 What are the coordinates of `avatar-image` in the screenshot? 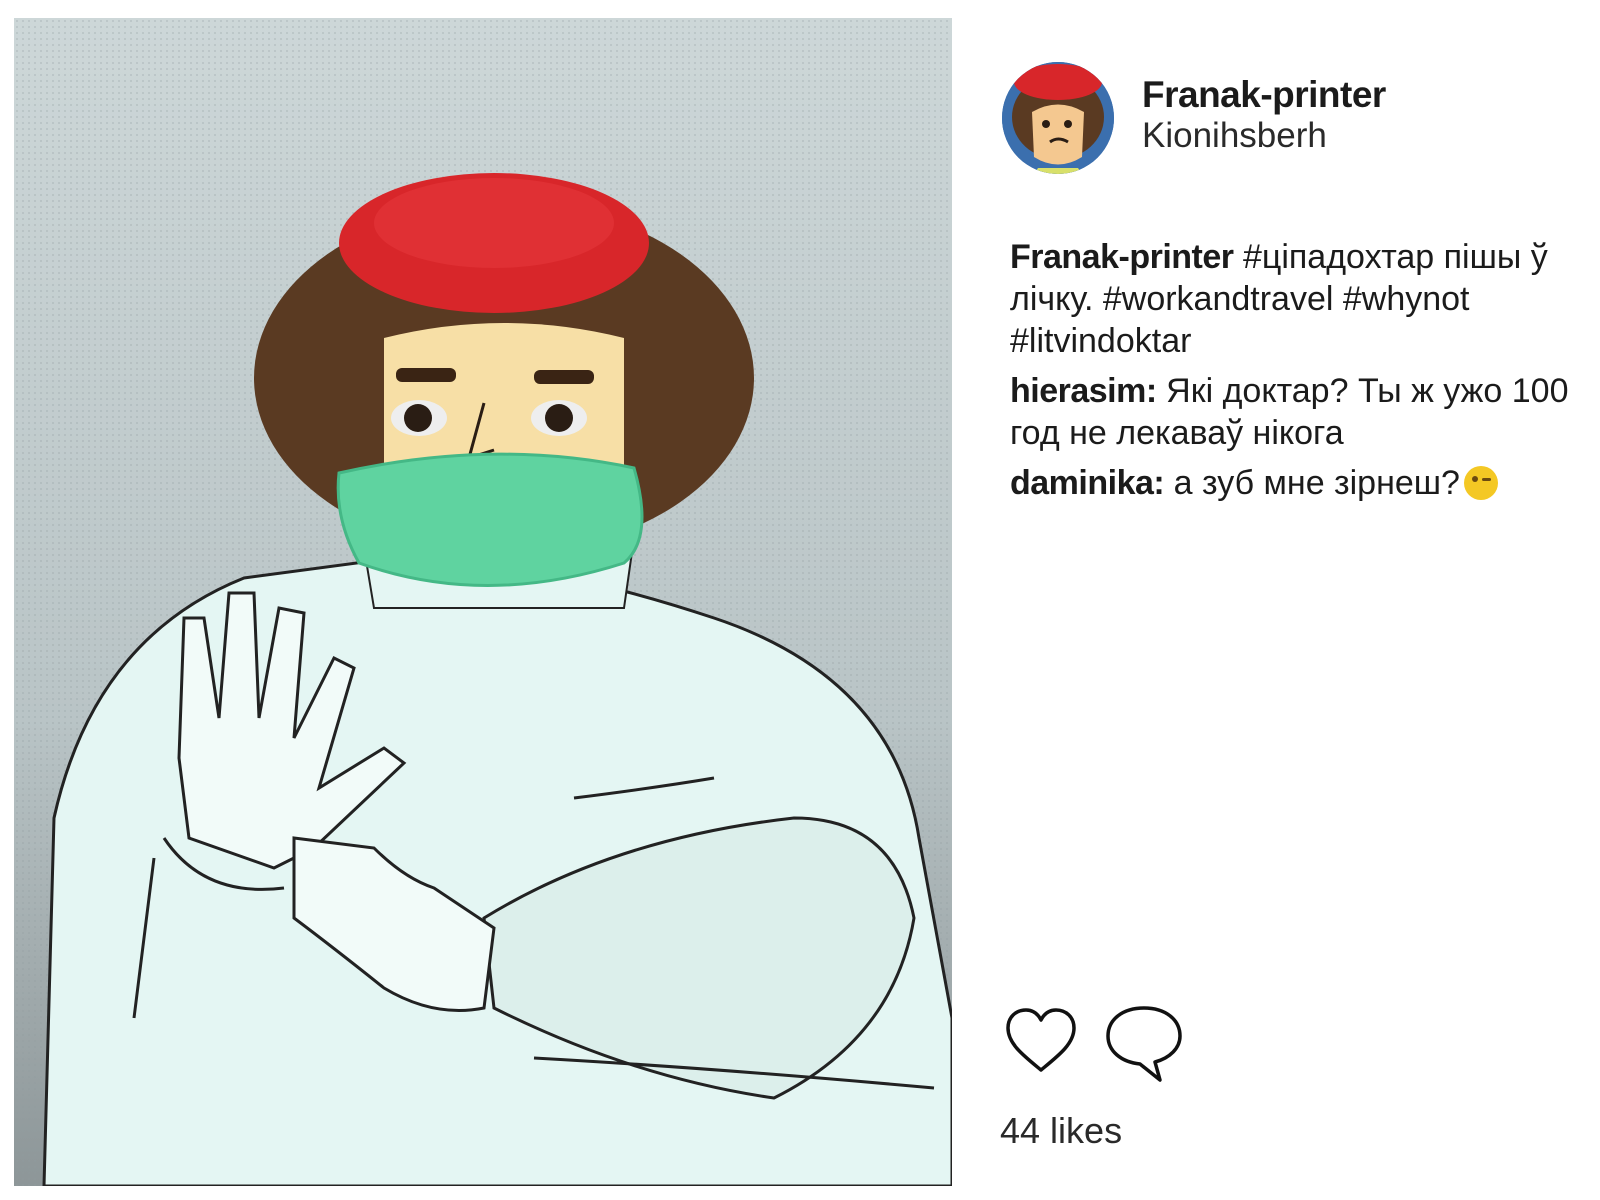 It's located at (1058, 118).